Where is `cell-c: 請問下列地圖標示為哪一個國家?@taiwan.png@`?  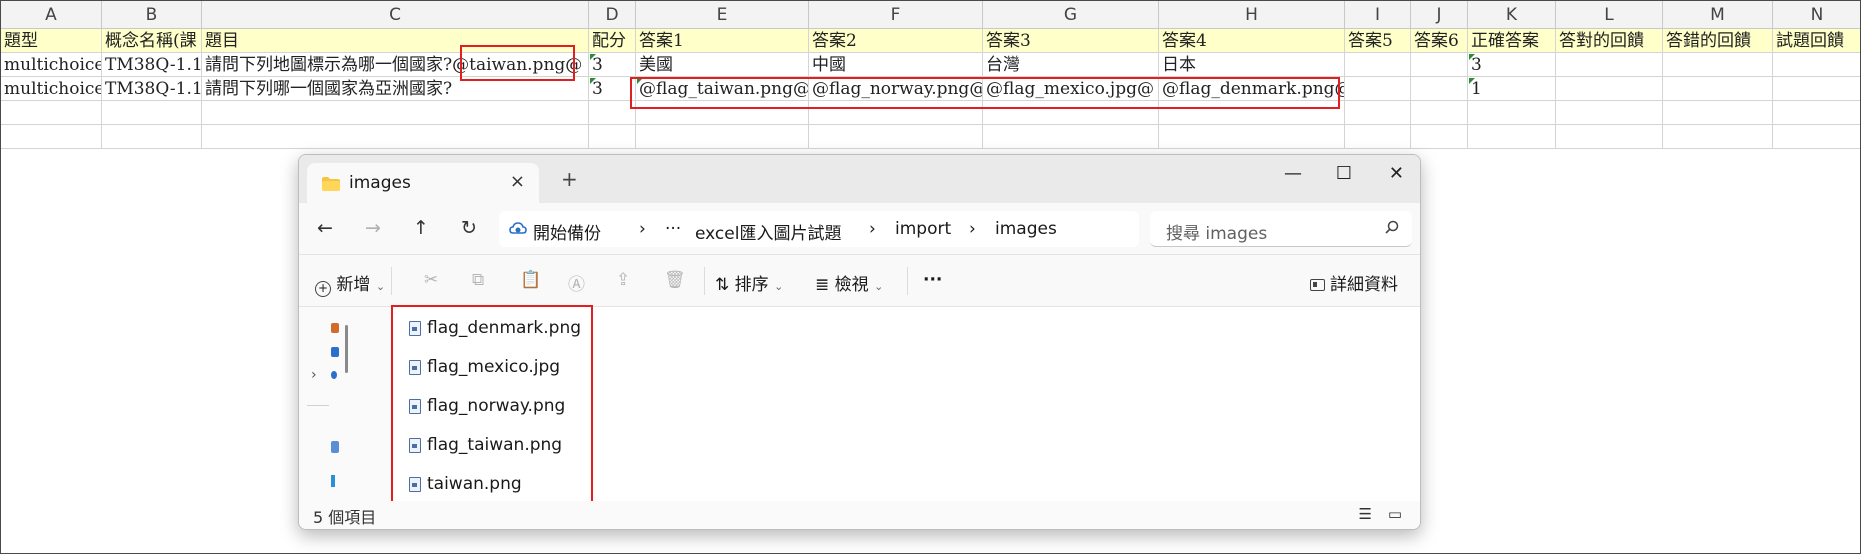 cell-c: 請問下列地圖標示為哪一個國家?@taiwan.png@ is located at coordinates (395, 65).